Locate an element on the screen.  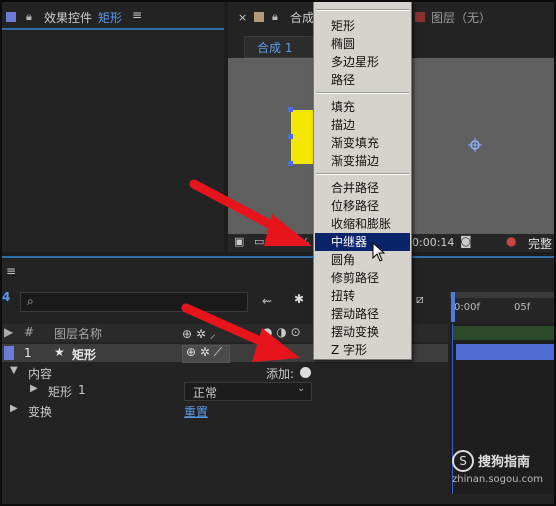
menu-item-polystar: 多边星形 is located at coordinates (355, 62).